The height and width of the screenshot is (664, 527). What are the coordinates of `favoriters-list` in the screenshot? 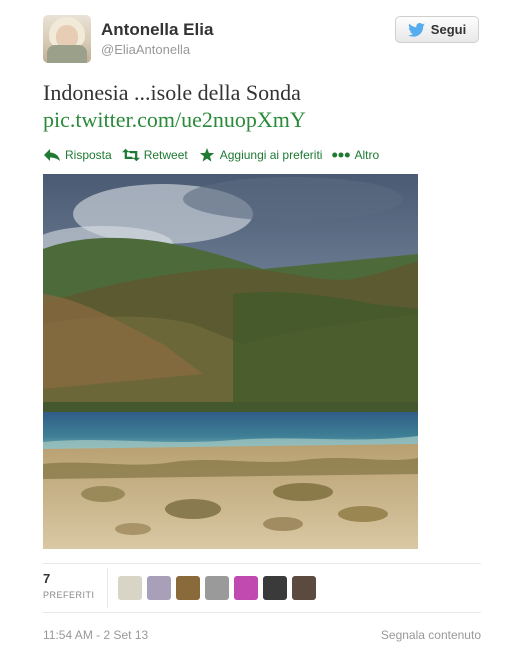 It's located at (217, 588).